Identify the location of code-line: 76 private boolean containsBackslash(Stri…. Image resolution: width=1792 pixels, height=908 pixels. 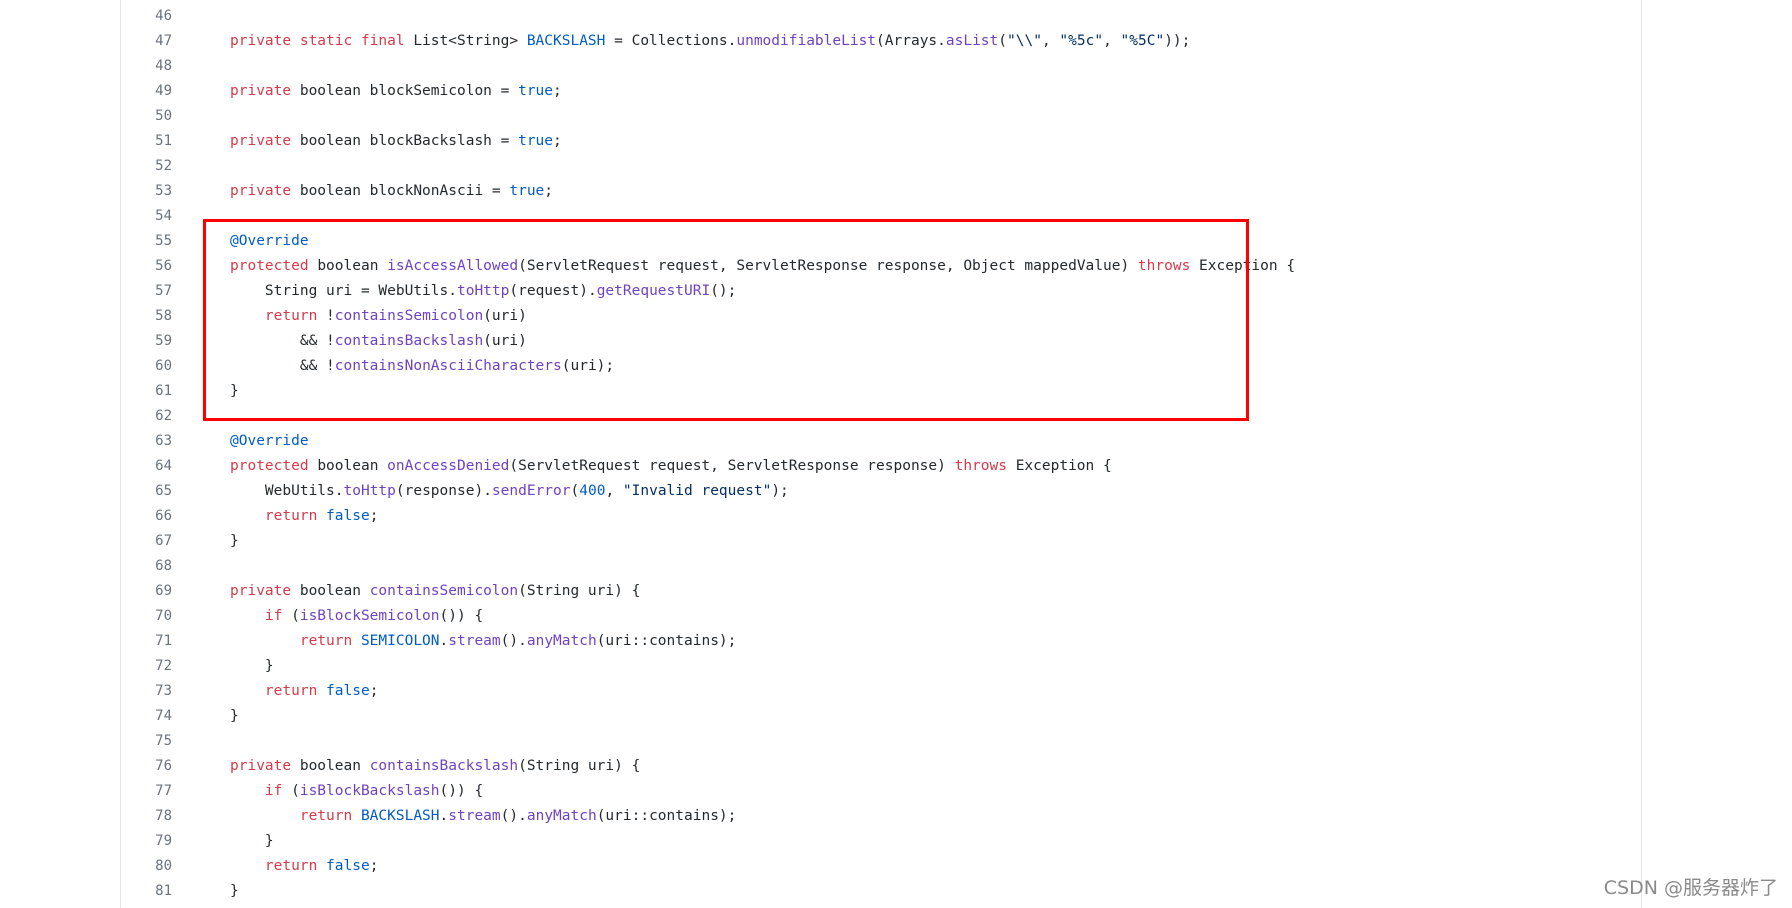
(880, 766).